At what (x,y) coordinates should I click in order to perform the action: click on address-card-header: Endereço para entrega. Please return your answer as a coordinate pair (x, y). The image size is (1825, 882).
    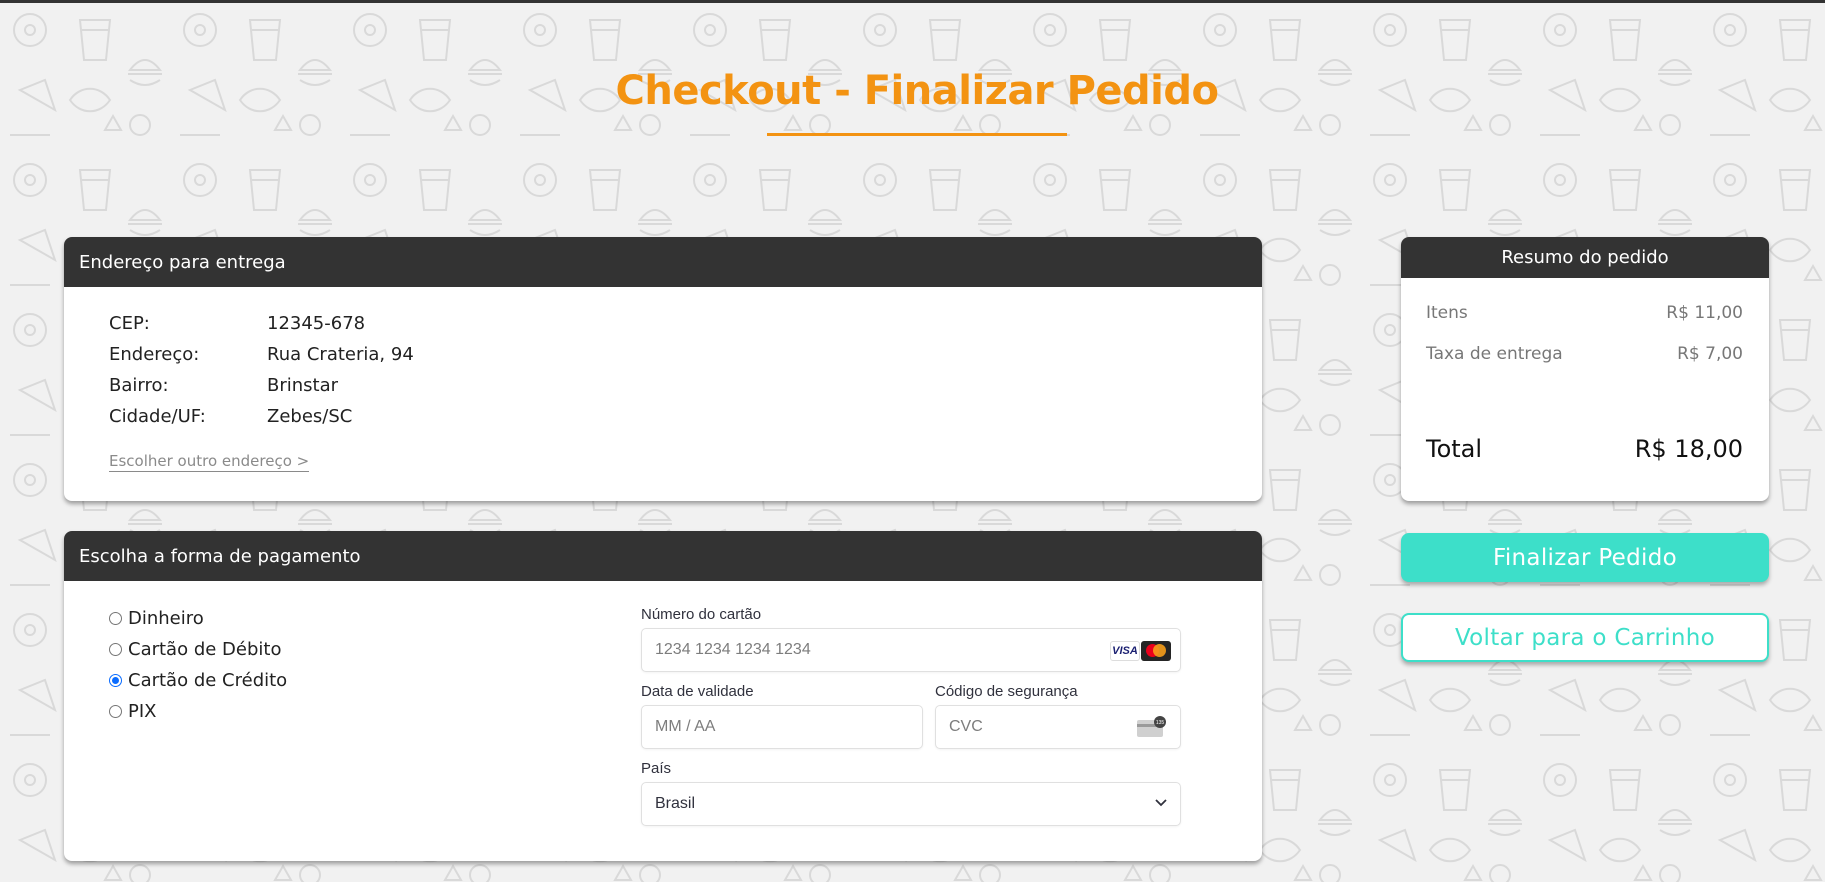
    Looking at the image, I should click on (663, 262).